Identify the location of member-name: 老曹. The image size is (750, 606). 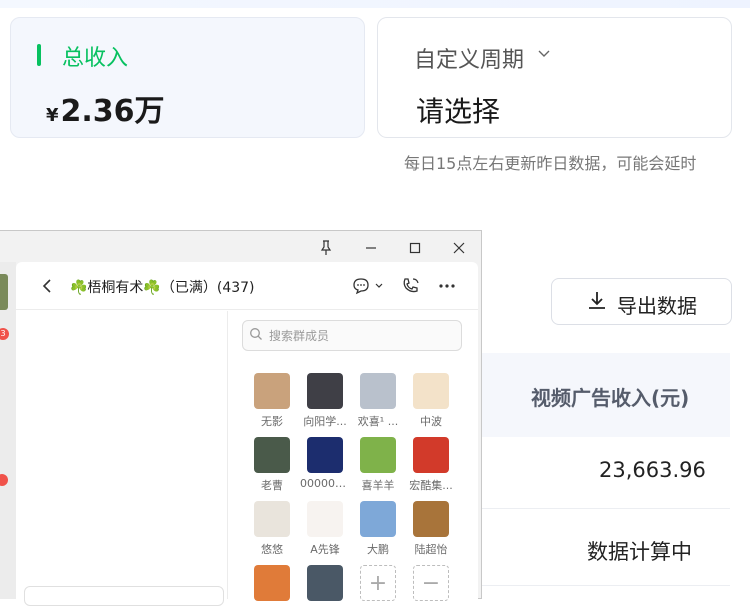
(272, 485).